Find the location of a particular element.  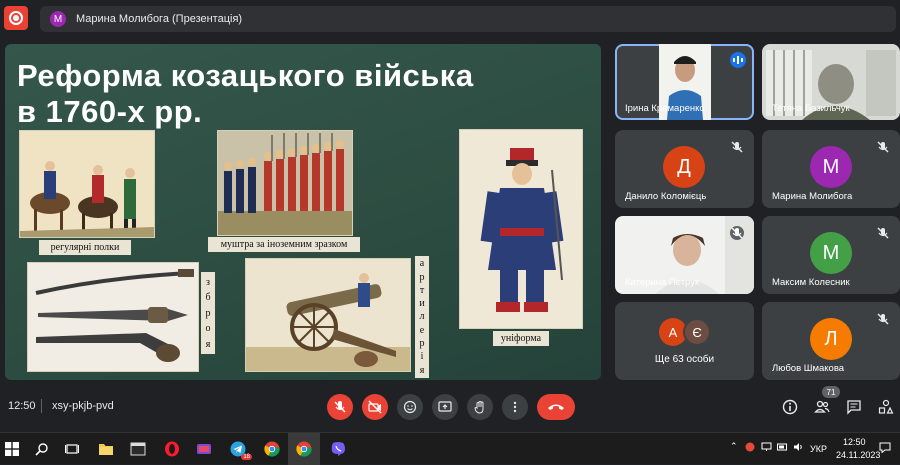

tray-app-icon is located at coordinates (750, 447).